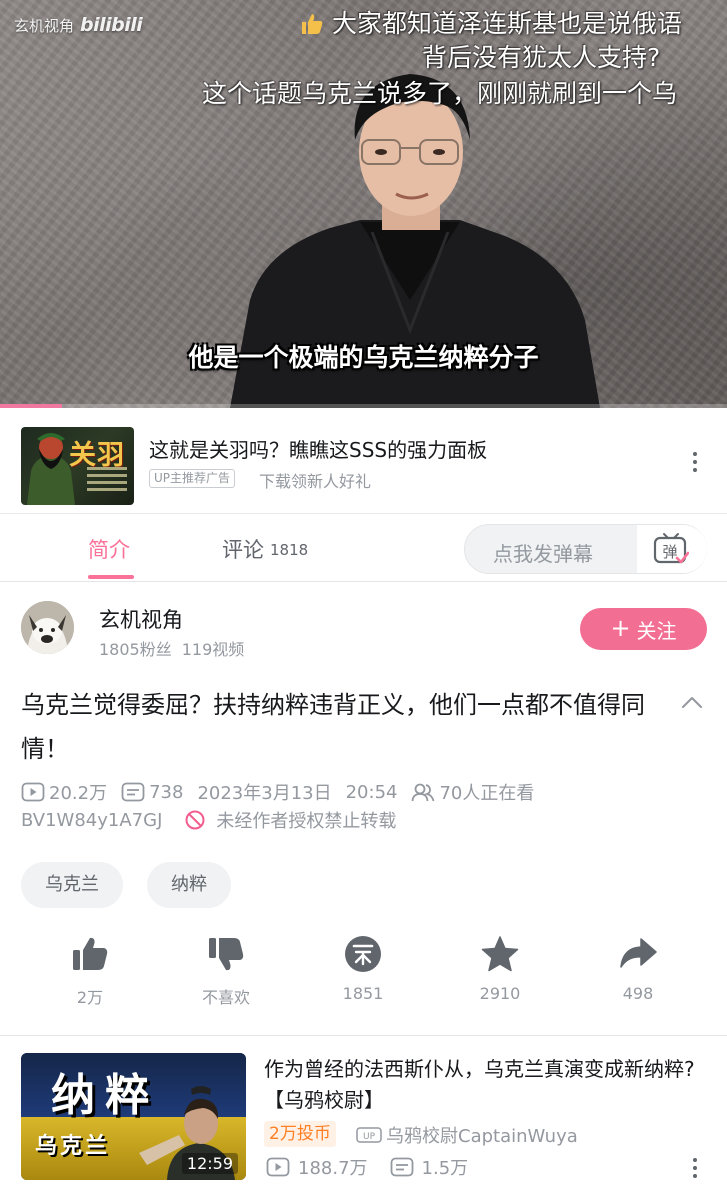 The width and height of the screenshot is (727, 1200). What do you see at coordinates (208, 820) in the screenshot?
I see `video-id-row: BV1W84y1A7GJ 未经作者授权禁止转载` at bounding box center [208, 820].